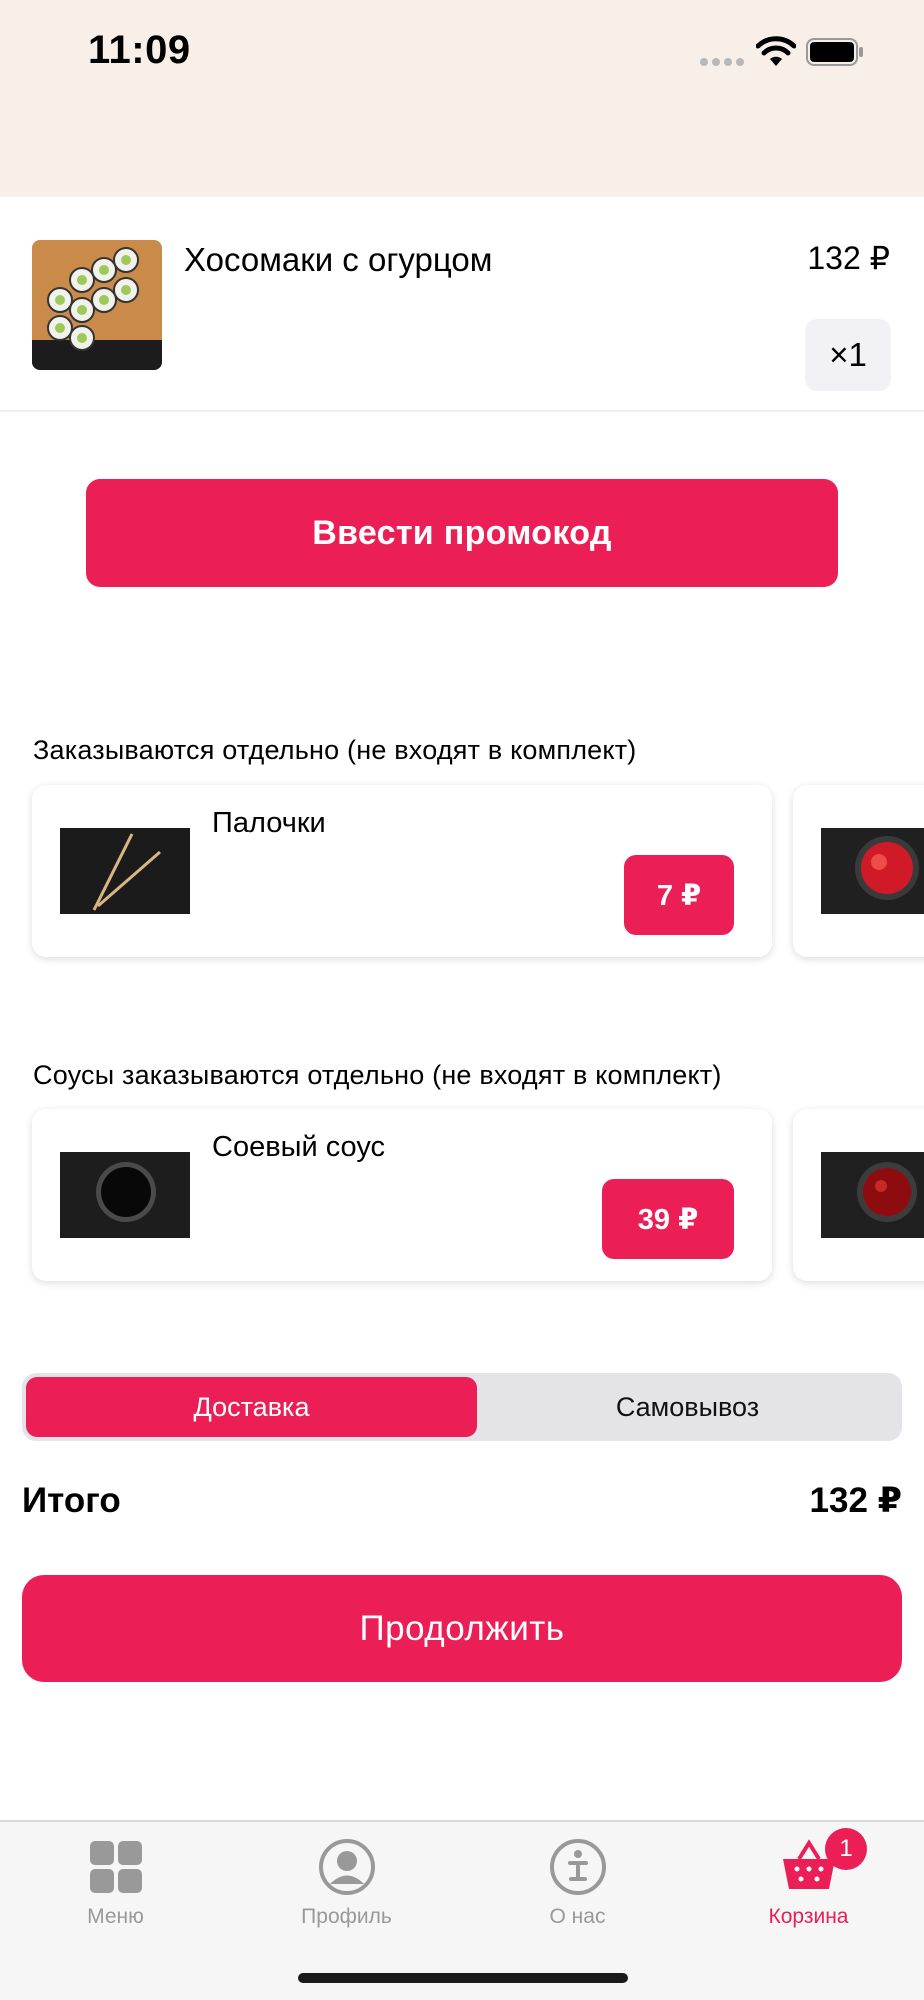 Image resolution: width=924 pixels, height=2000 pixels. I want to click on extra-item-card-next, so click(858, 871).